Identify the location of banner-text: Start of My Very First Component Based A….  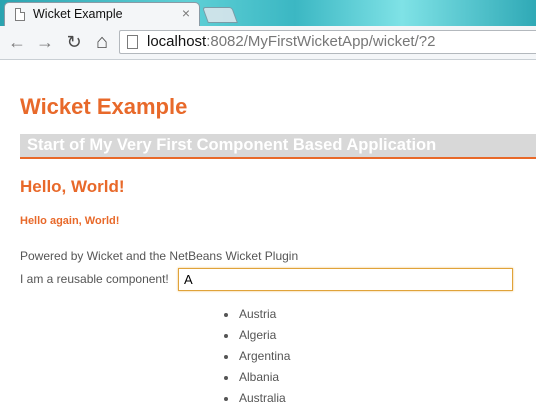
(232, 145).